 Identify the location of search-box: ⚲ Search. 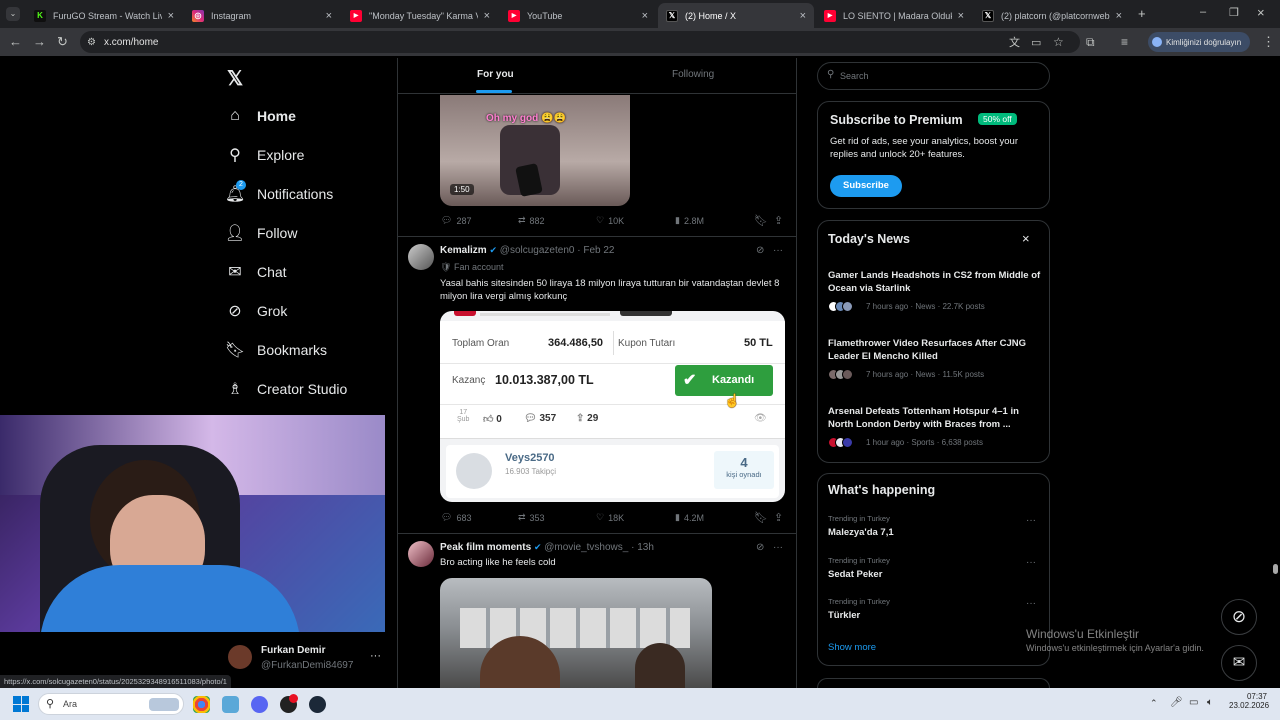
(933, 76).